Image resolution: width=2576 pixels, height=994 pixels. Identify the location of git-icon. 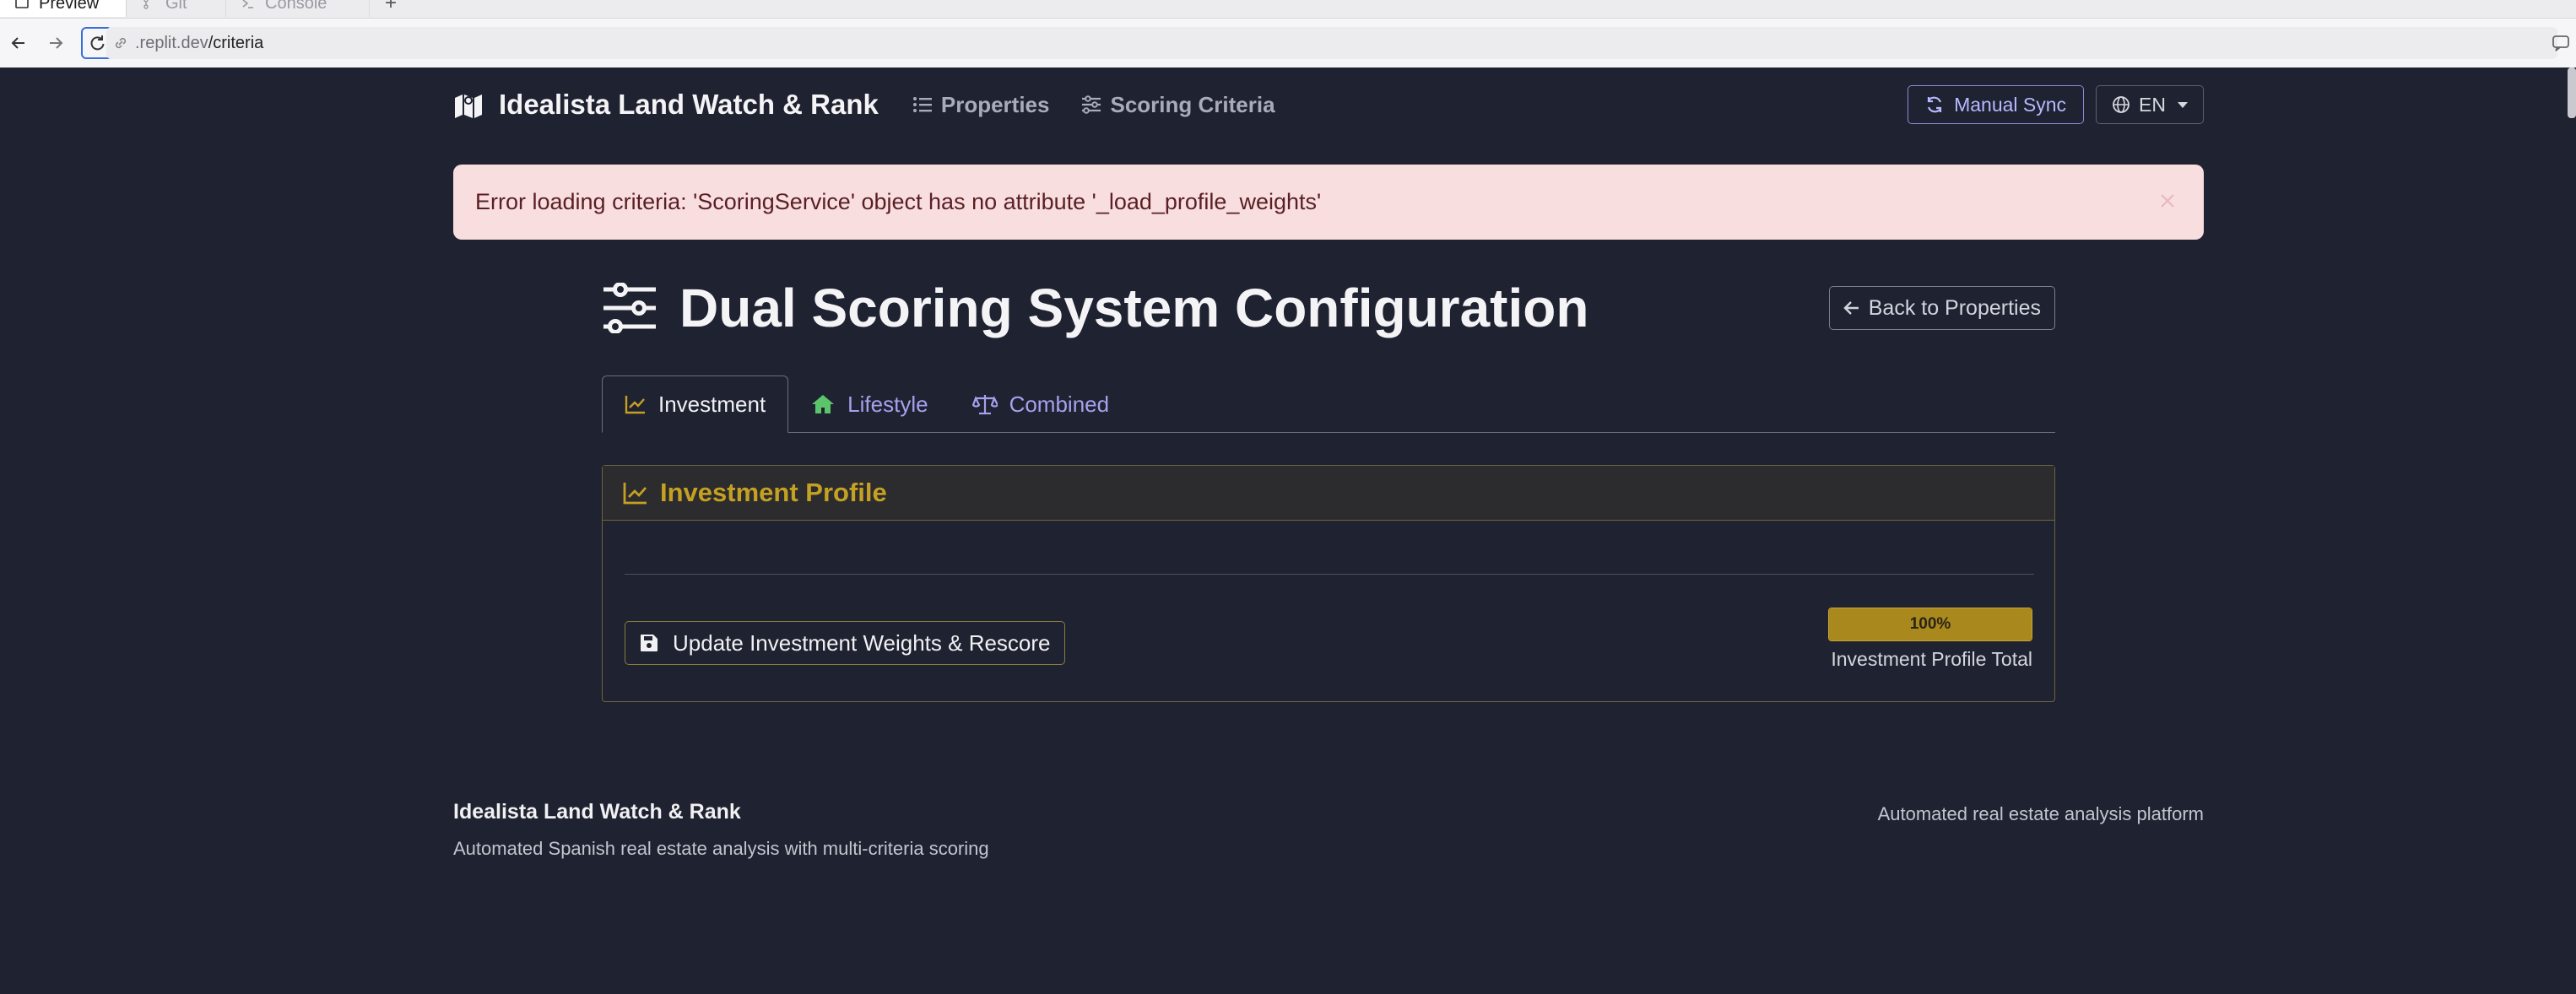
(148, 5).